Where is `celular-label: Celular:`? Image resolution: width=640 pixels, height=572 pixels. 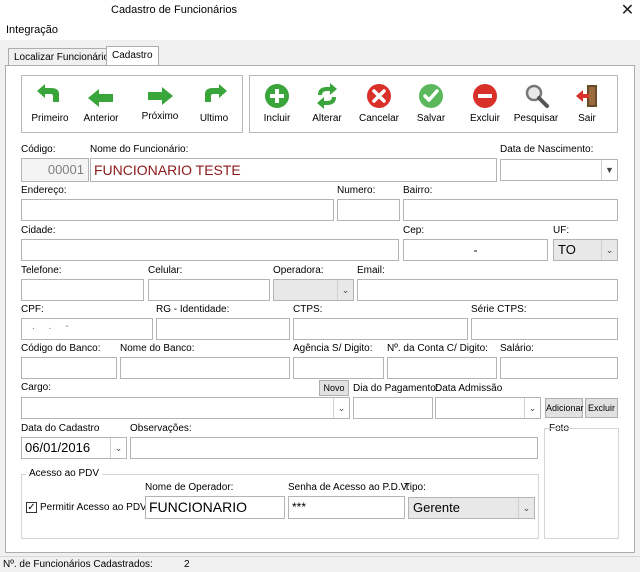 celular-label: Celular: is located at coordinates (165, 270).